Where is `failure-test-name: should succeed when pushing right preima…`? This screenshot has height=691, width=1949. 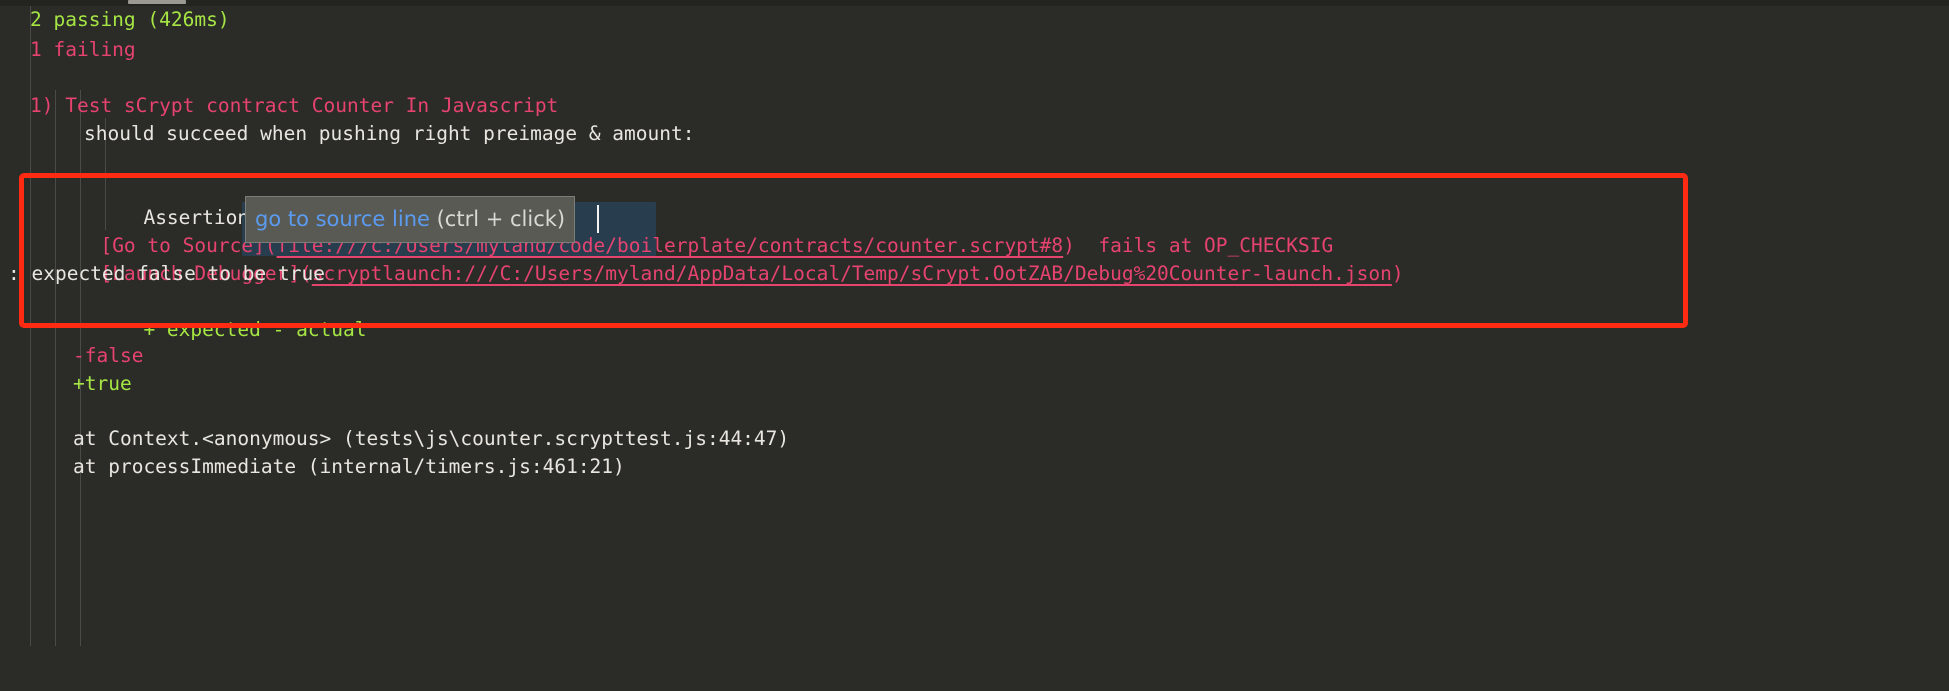 failure-test-name: should succeed when pushing right preima… is located at coordinates (389, 133).